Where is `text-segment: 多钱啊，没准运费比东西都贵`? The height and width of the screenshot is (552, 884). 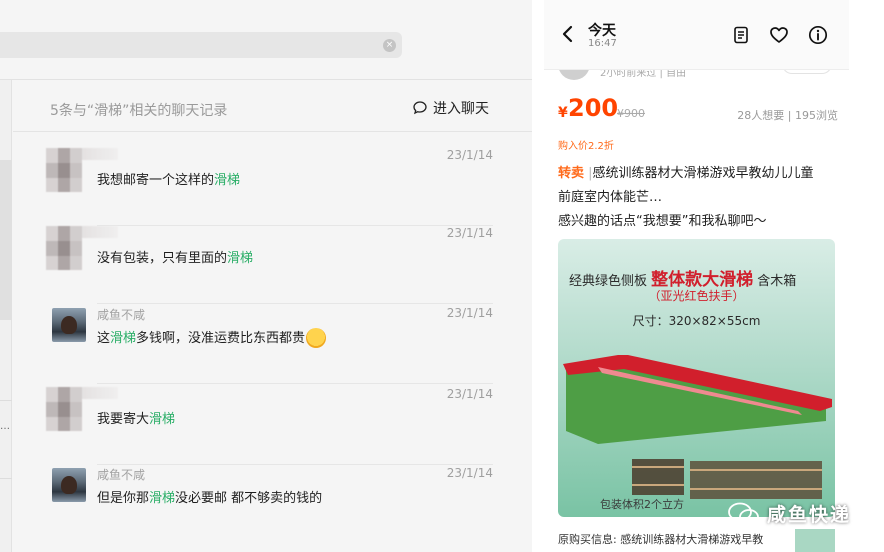 text-segment: 多钱啊，没准运费比东西都贵 is located at coordinates (221, 338).